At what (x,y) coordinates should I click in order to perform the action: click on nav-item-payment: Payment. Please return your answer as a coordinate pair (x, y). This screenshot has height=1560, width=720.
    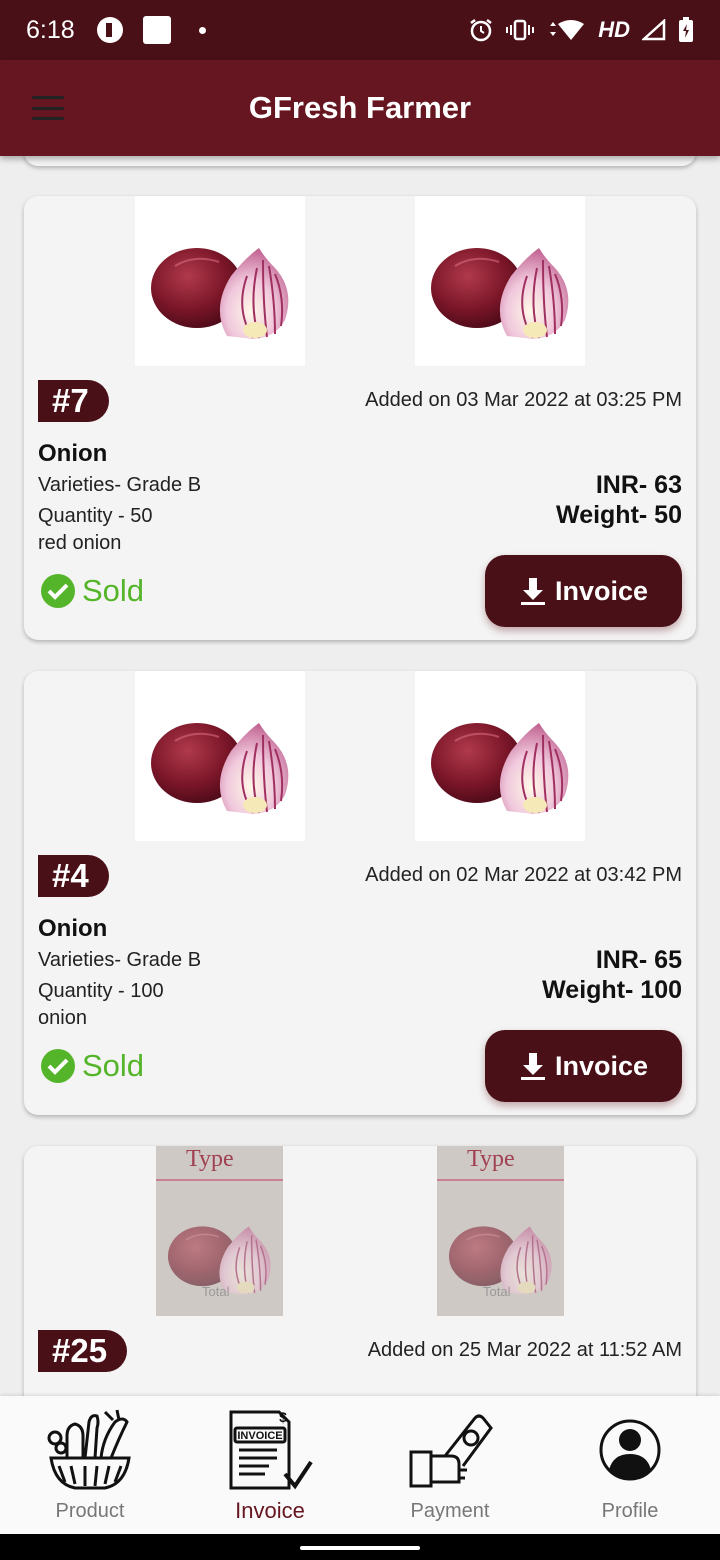
    Looking at the image, I should click on (450, 1465).